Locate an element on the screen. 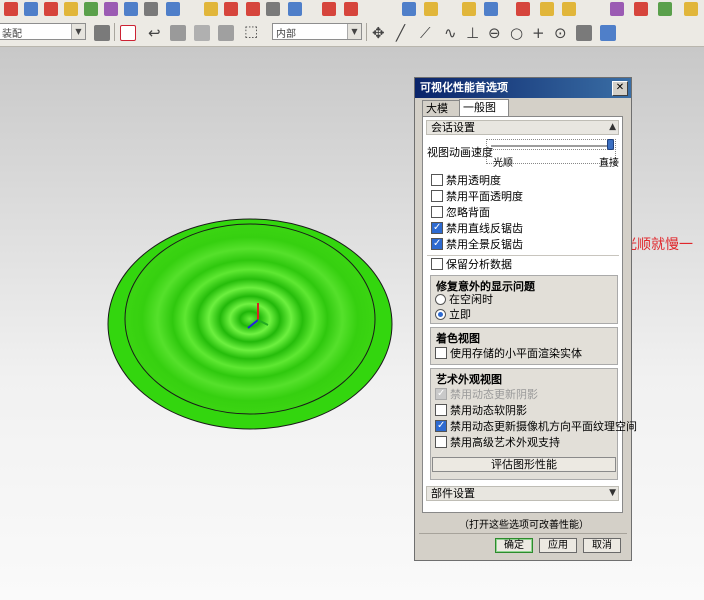  snap-midpoint-icon: ∿ is located at coordinates (450, 33).